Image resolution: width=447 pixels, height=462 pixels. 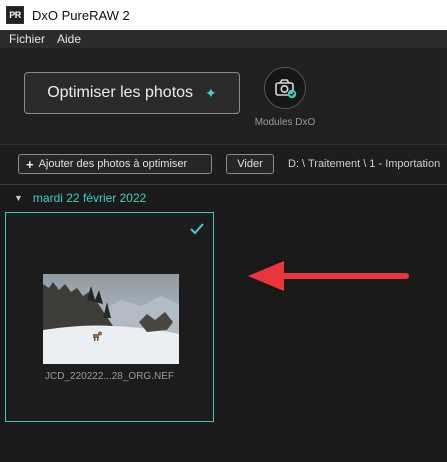 What do you see at coordinates (120, 92) in the screenshot?
I see `optimise-button-label: Optimiser les photos` at bounding box center [120, 92].